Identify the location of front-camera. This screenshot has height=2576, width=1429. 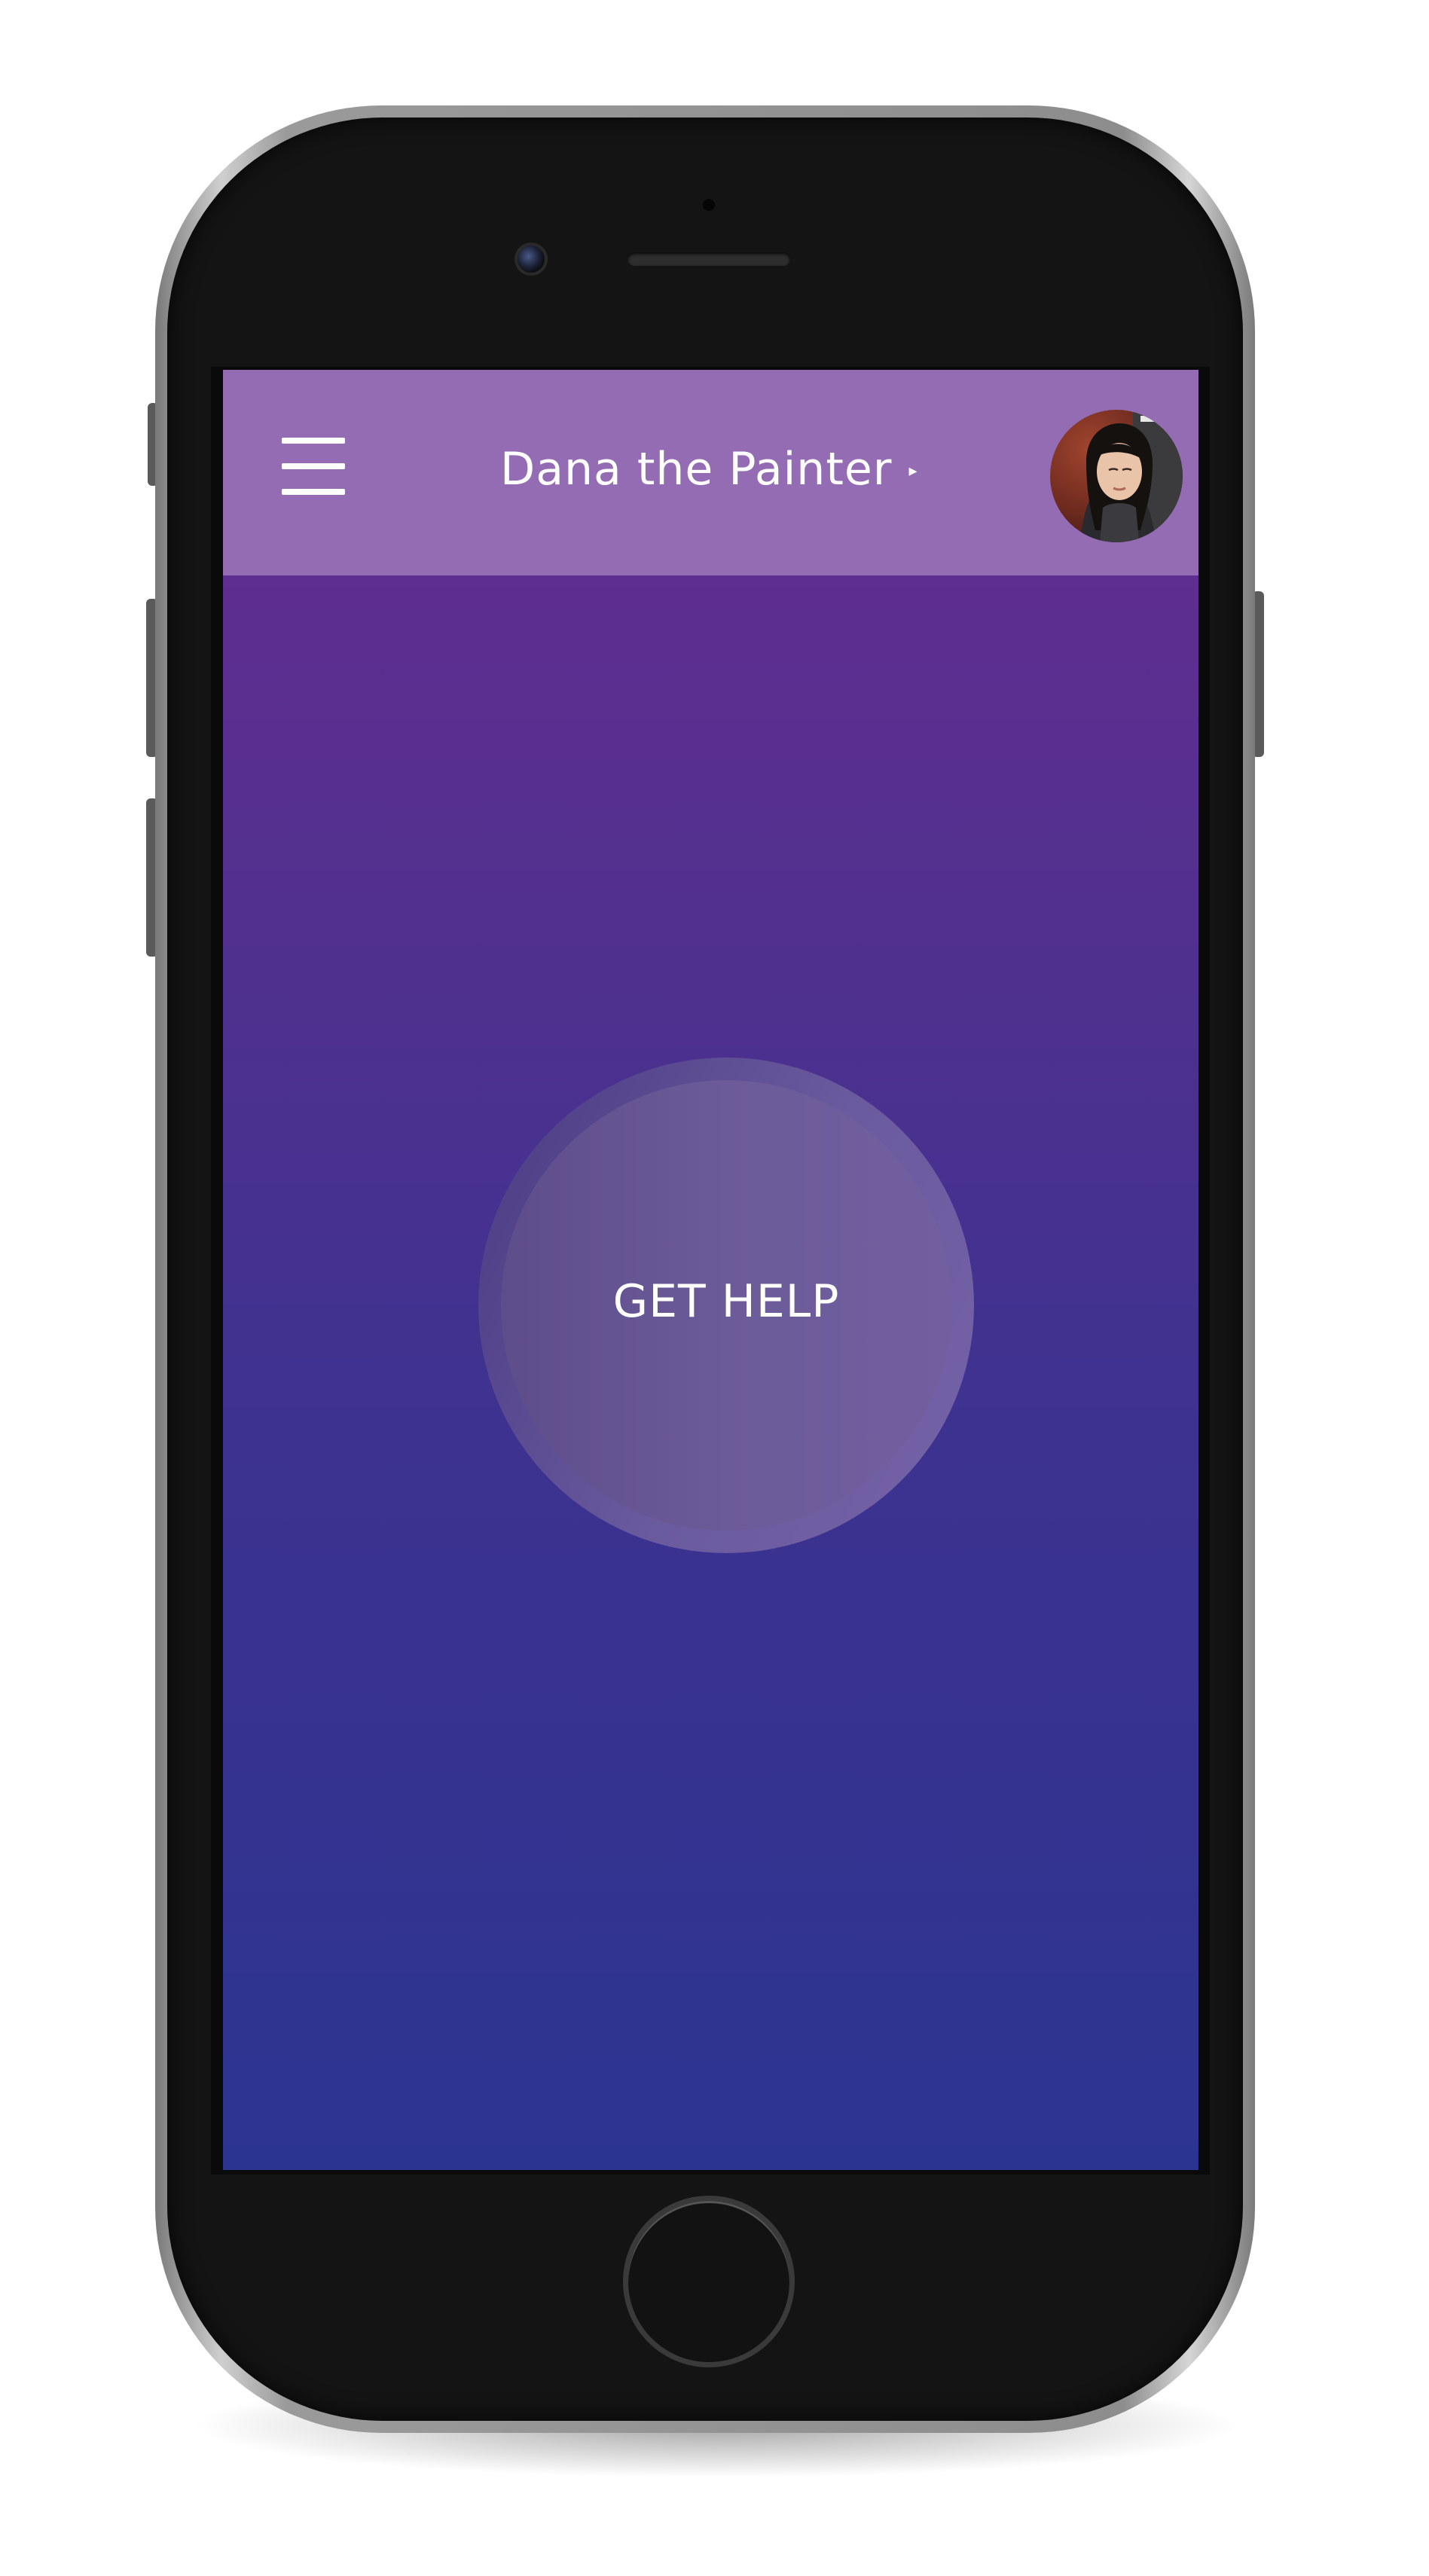
(531, 260).